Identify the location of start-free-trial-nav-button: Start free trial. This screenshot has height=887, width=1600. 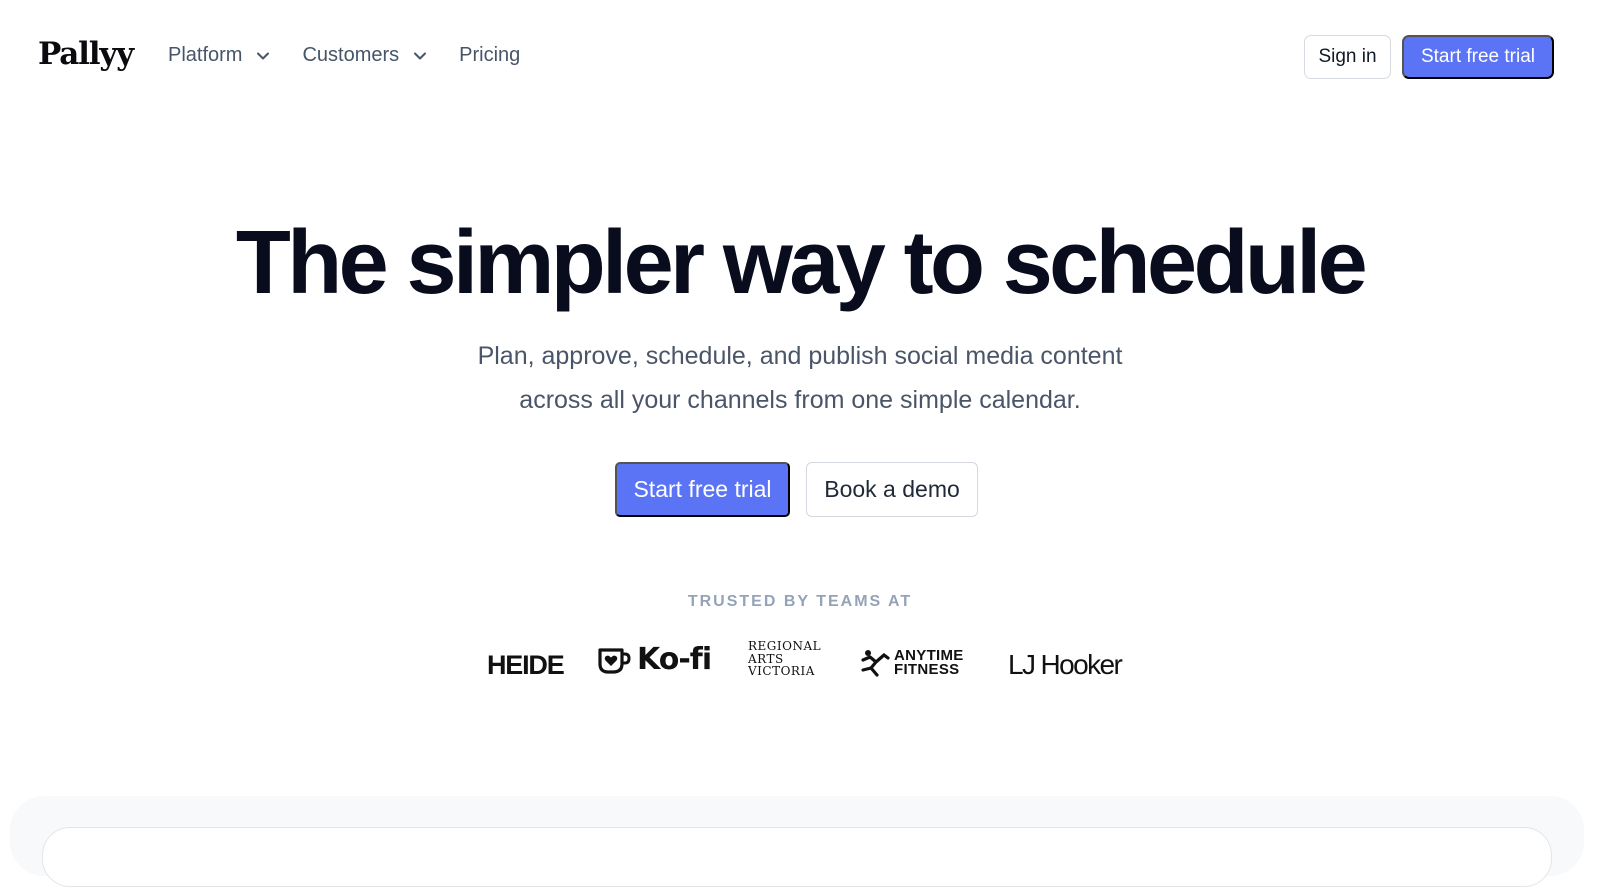
(1478, 57).